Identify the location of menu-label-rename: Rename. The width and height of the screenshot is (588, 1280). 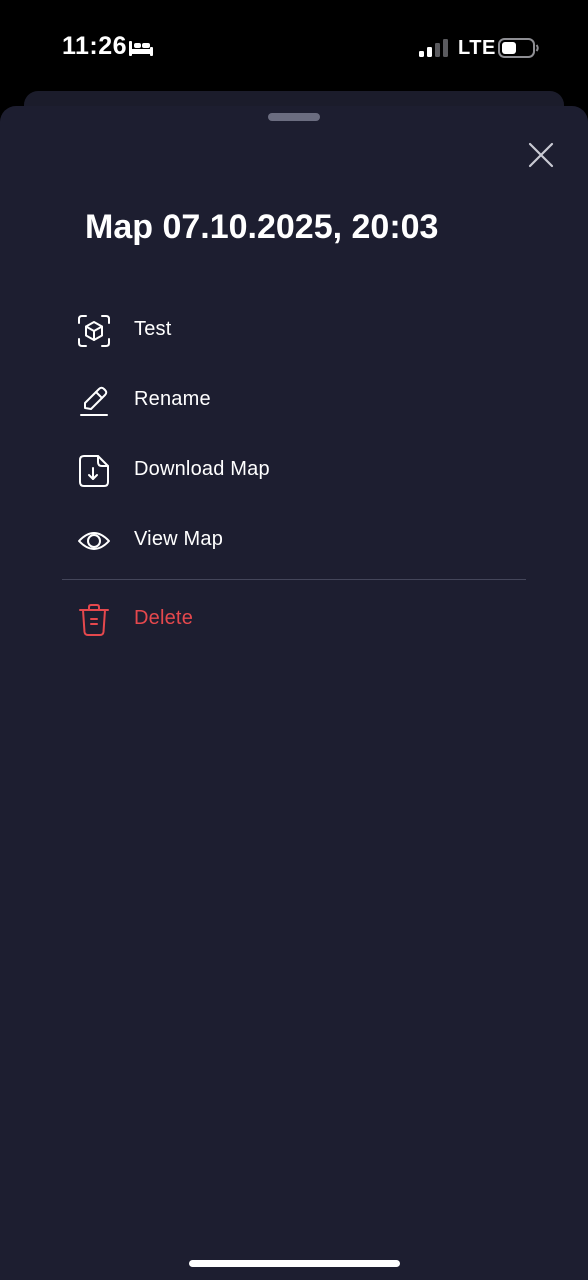
(172, 399).